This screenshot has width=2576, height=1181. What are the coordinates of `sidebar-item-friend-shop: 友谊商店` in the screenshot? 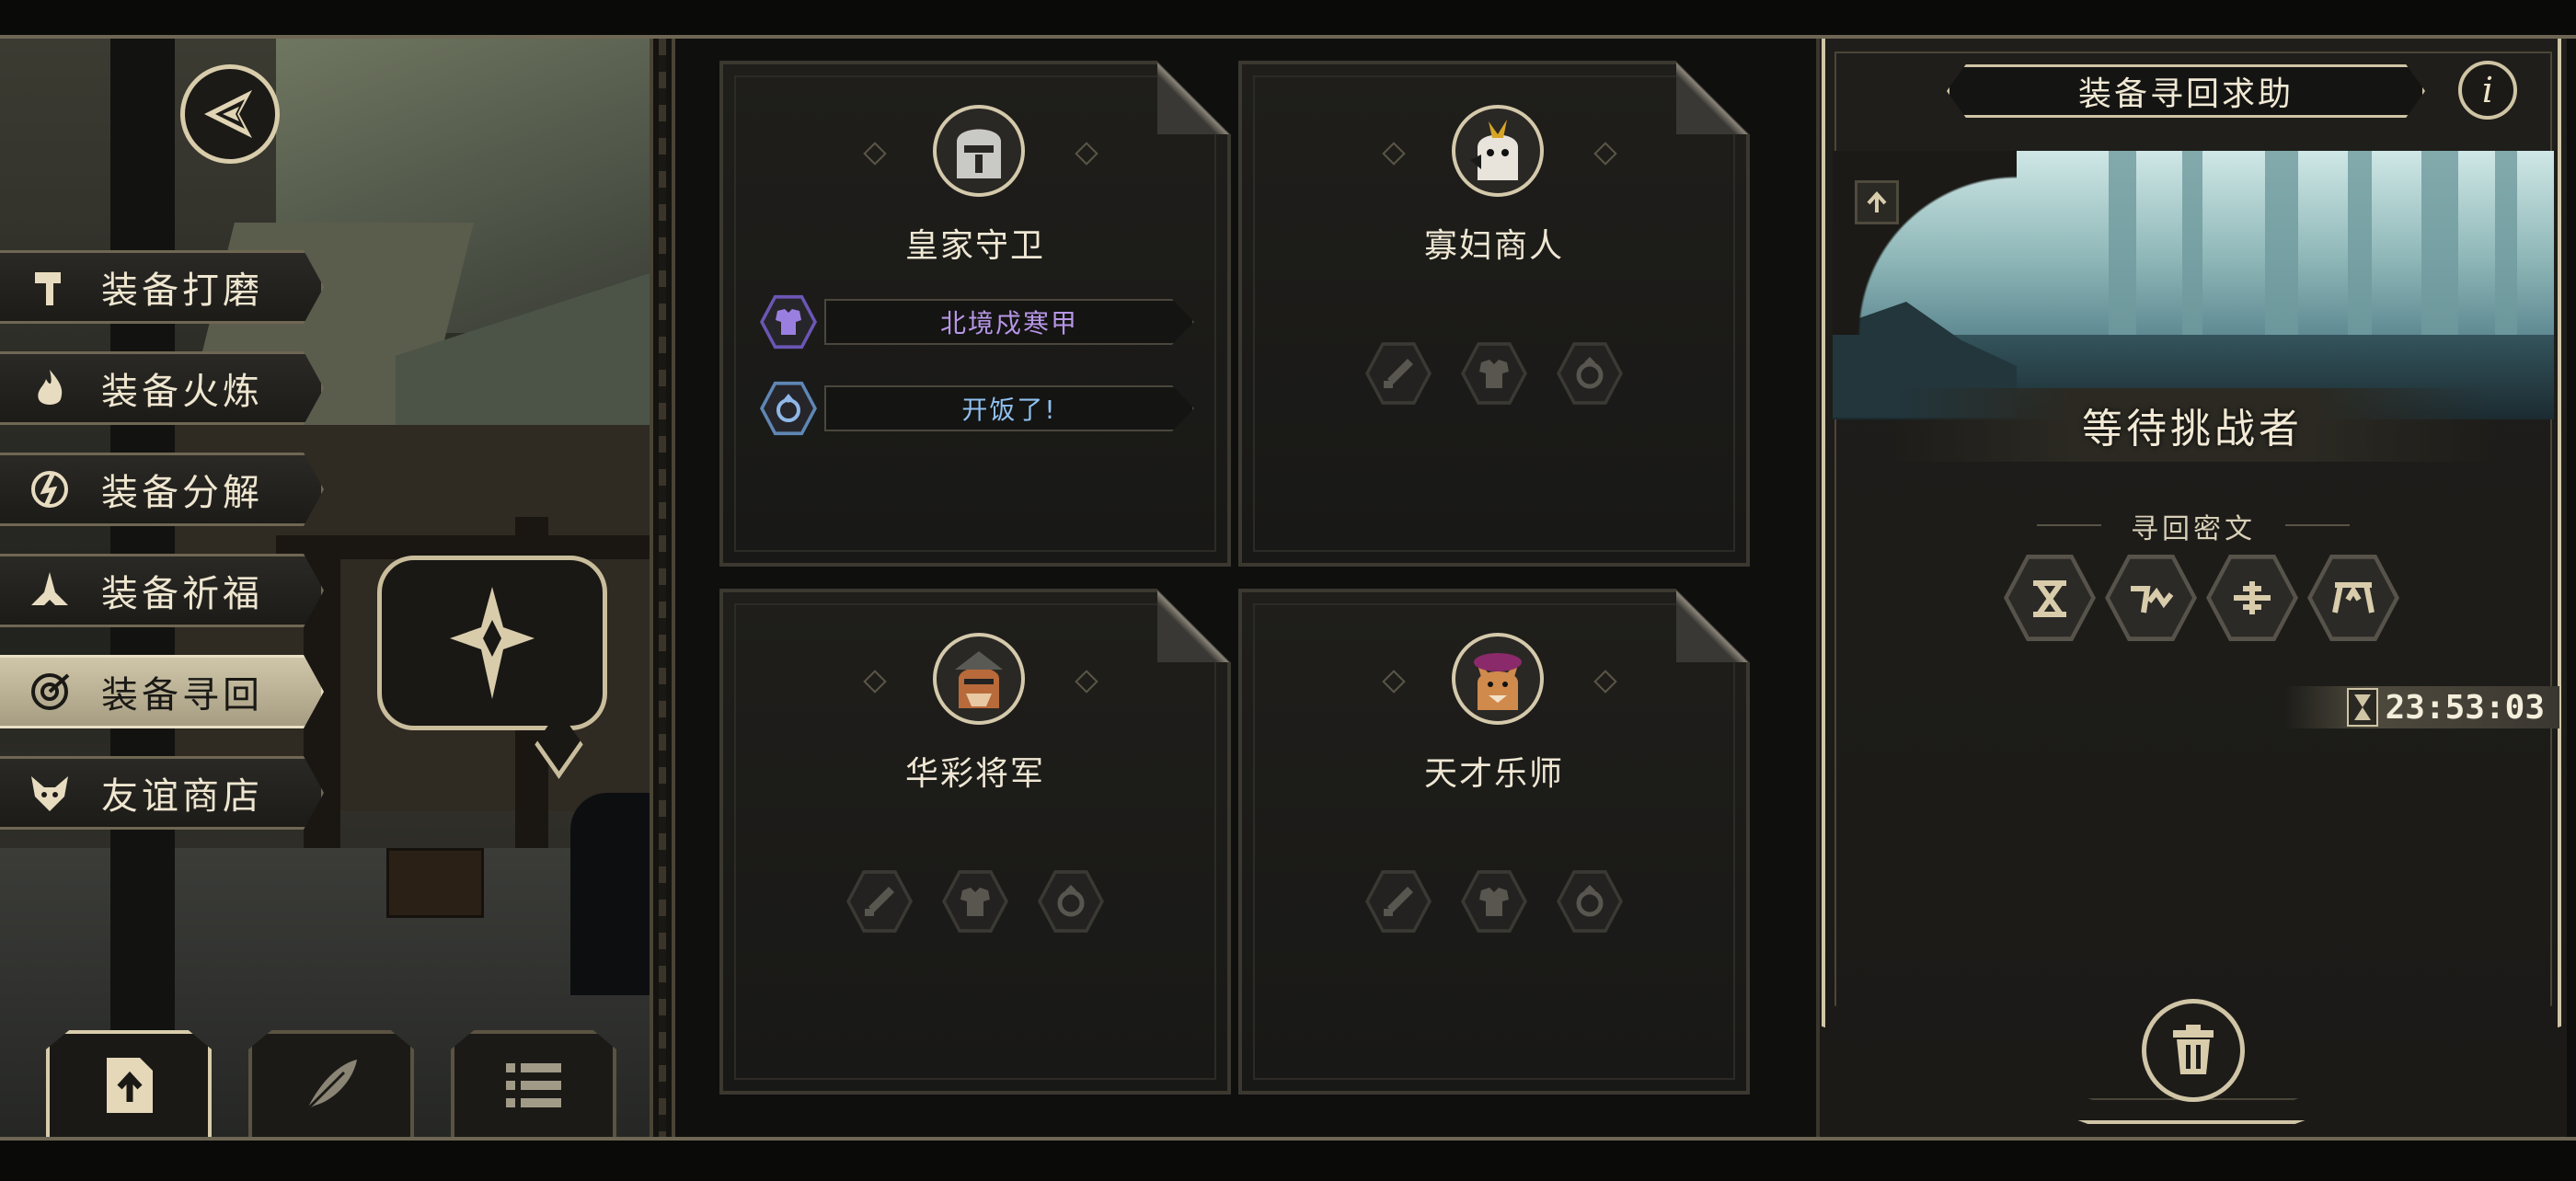 It's located at (162, 793).